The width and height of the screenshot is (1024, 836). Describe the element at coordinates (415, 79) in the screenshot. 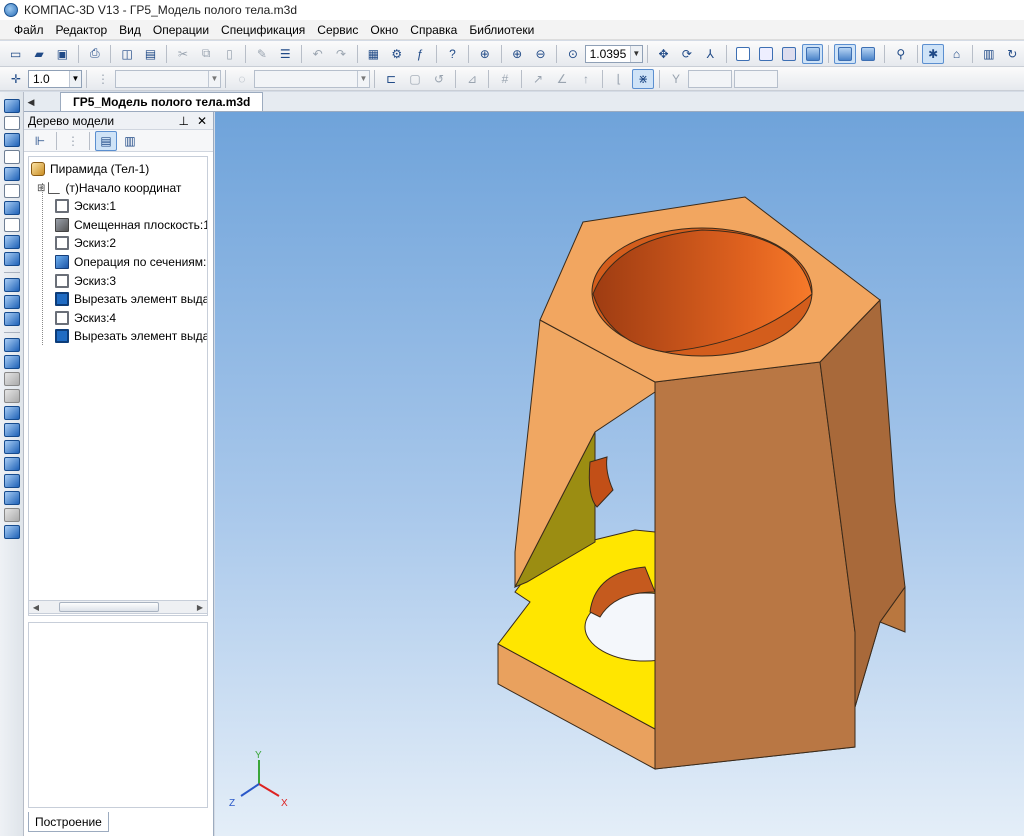

I see `component-edit-icon: ▢` at that location.